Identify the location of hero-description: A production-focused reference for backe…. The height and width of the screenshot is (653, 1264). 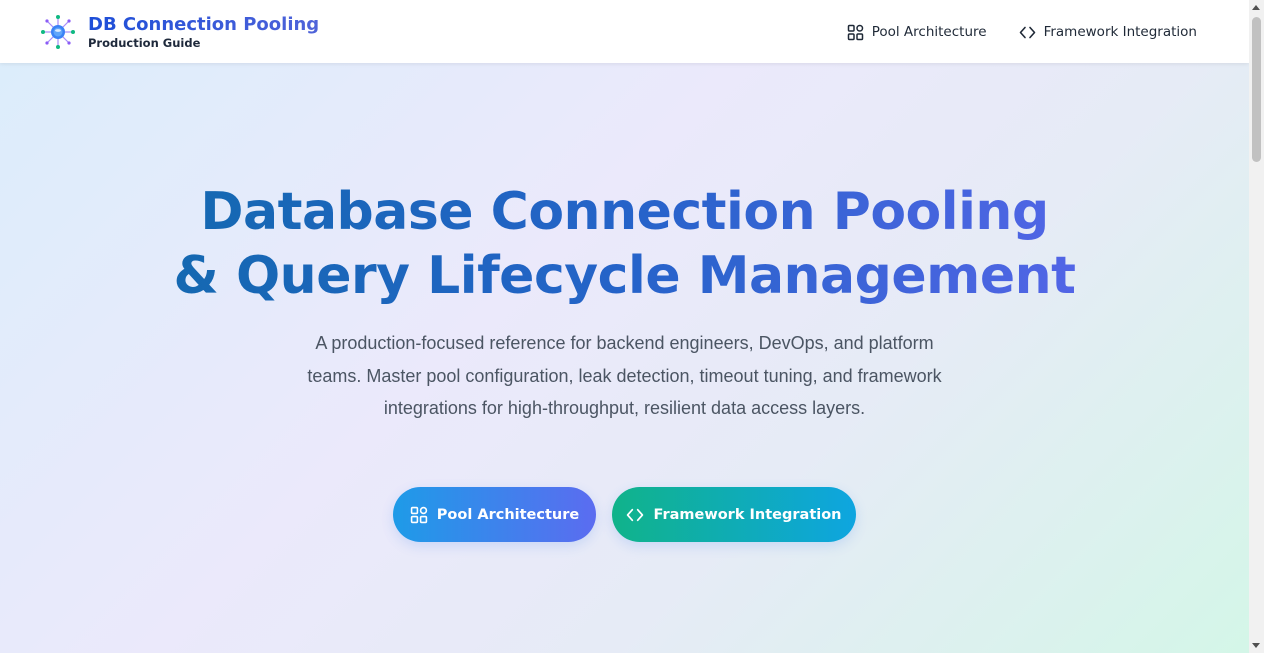
(624, 375).